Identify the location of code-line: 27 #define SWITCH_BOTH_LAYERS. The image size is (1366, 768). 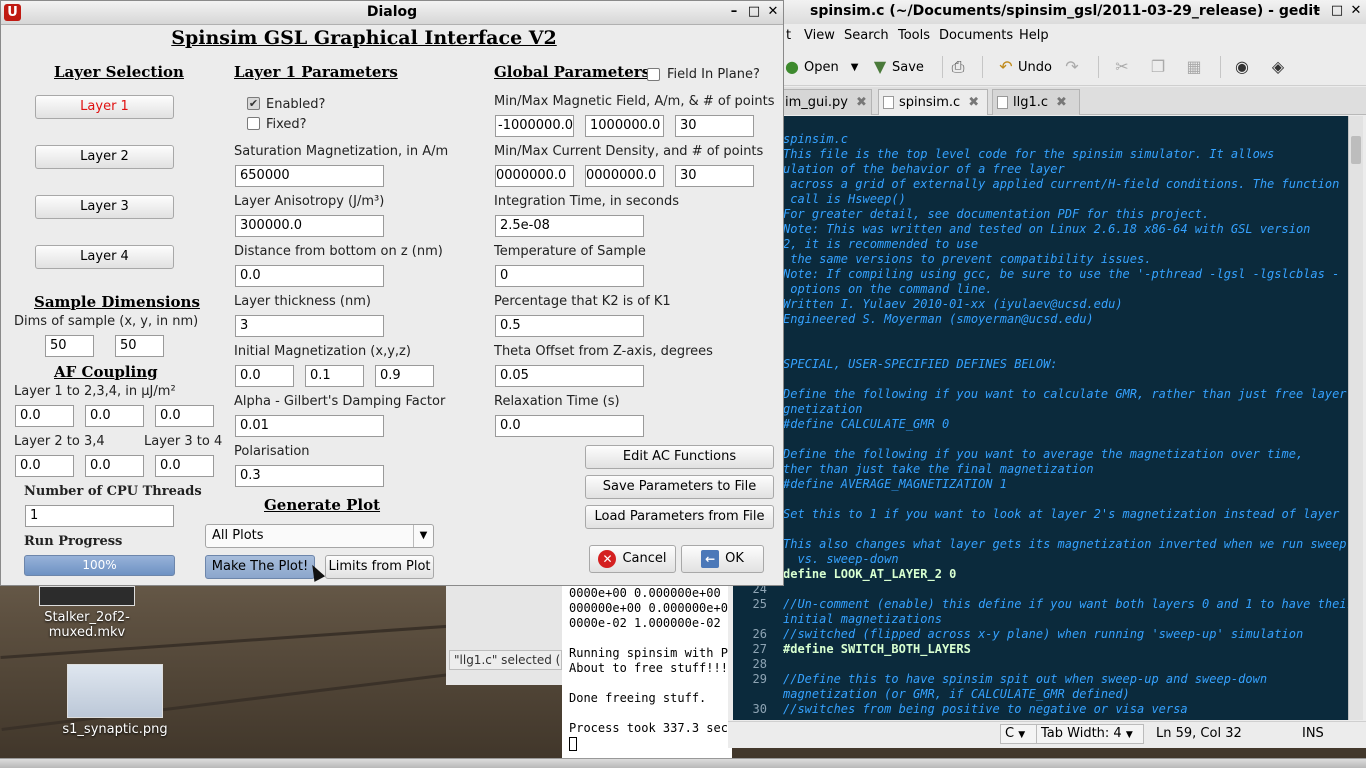
(1040, 649).